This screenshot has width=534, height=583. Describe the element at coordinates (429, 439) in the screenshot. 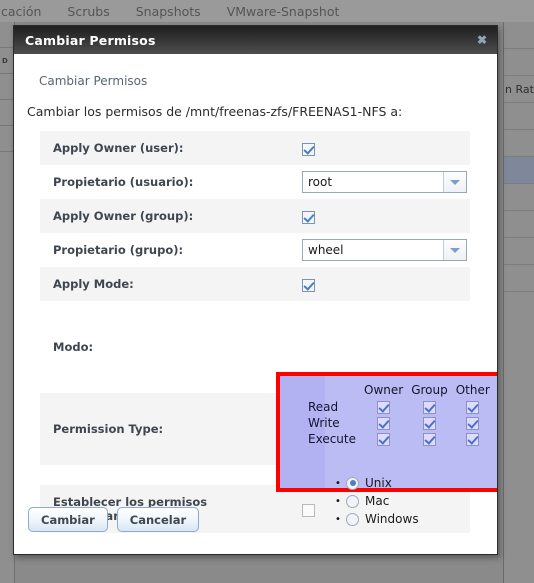

I see `mode-execute-group-checkbox` at that location.